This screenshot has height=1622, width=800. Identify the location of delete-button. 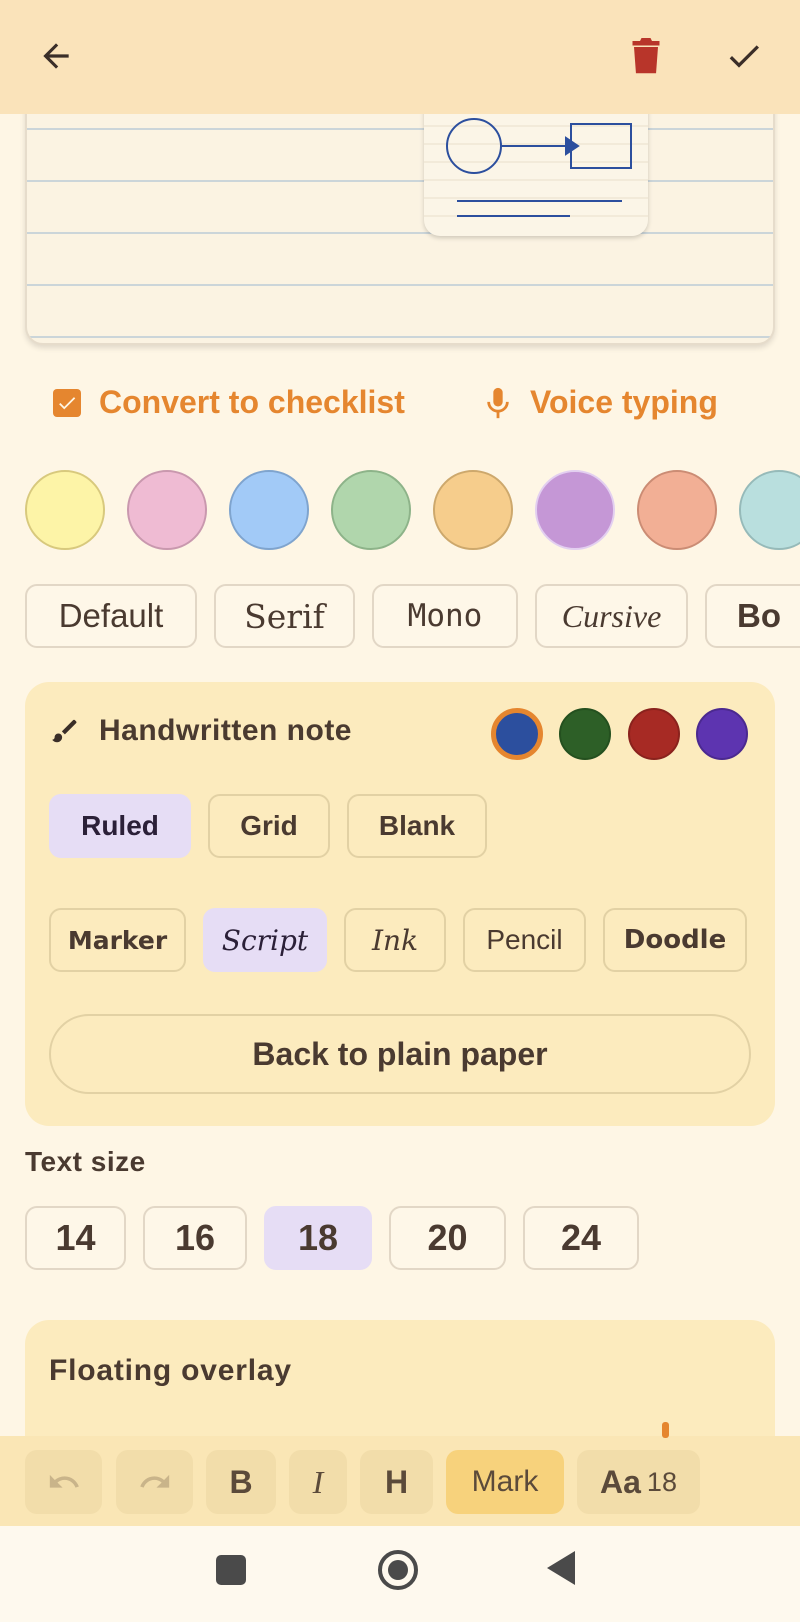
(646, 56).